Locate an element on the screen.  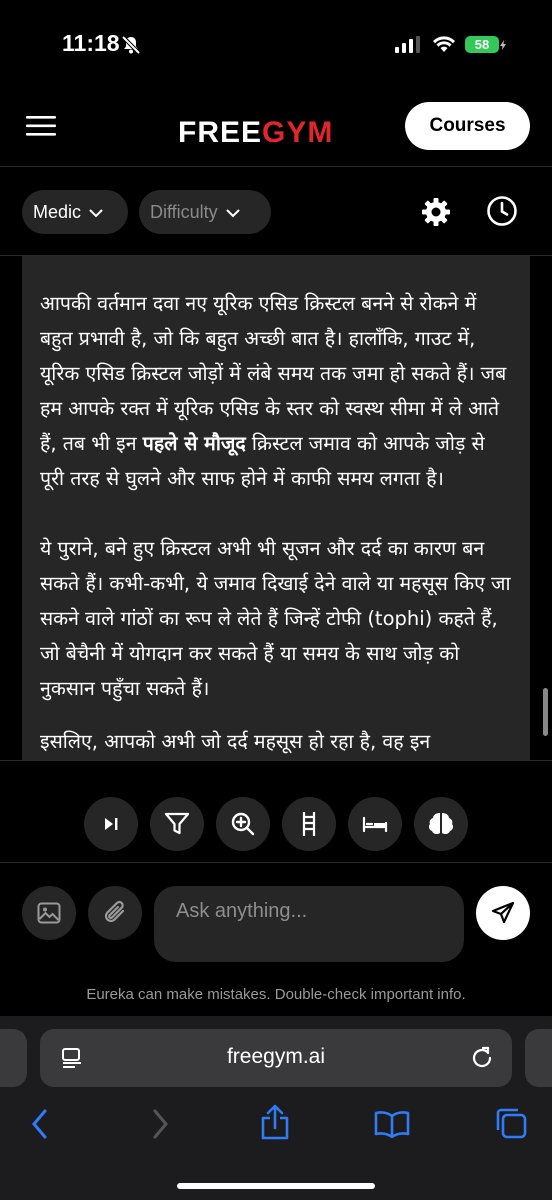
send-icon is located at coordinates (503, 913).